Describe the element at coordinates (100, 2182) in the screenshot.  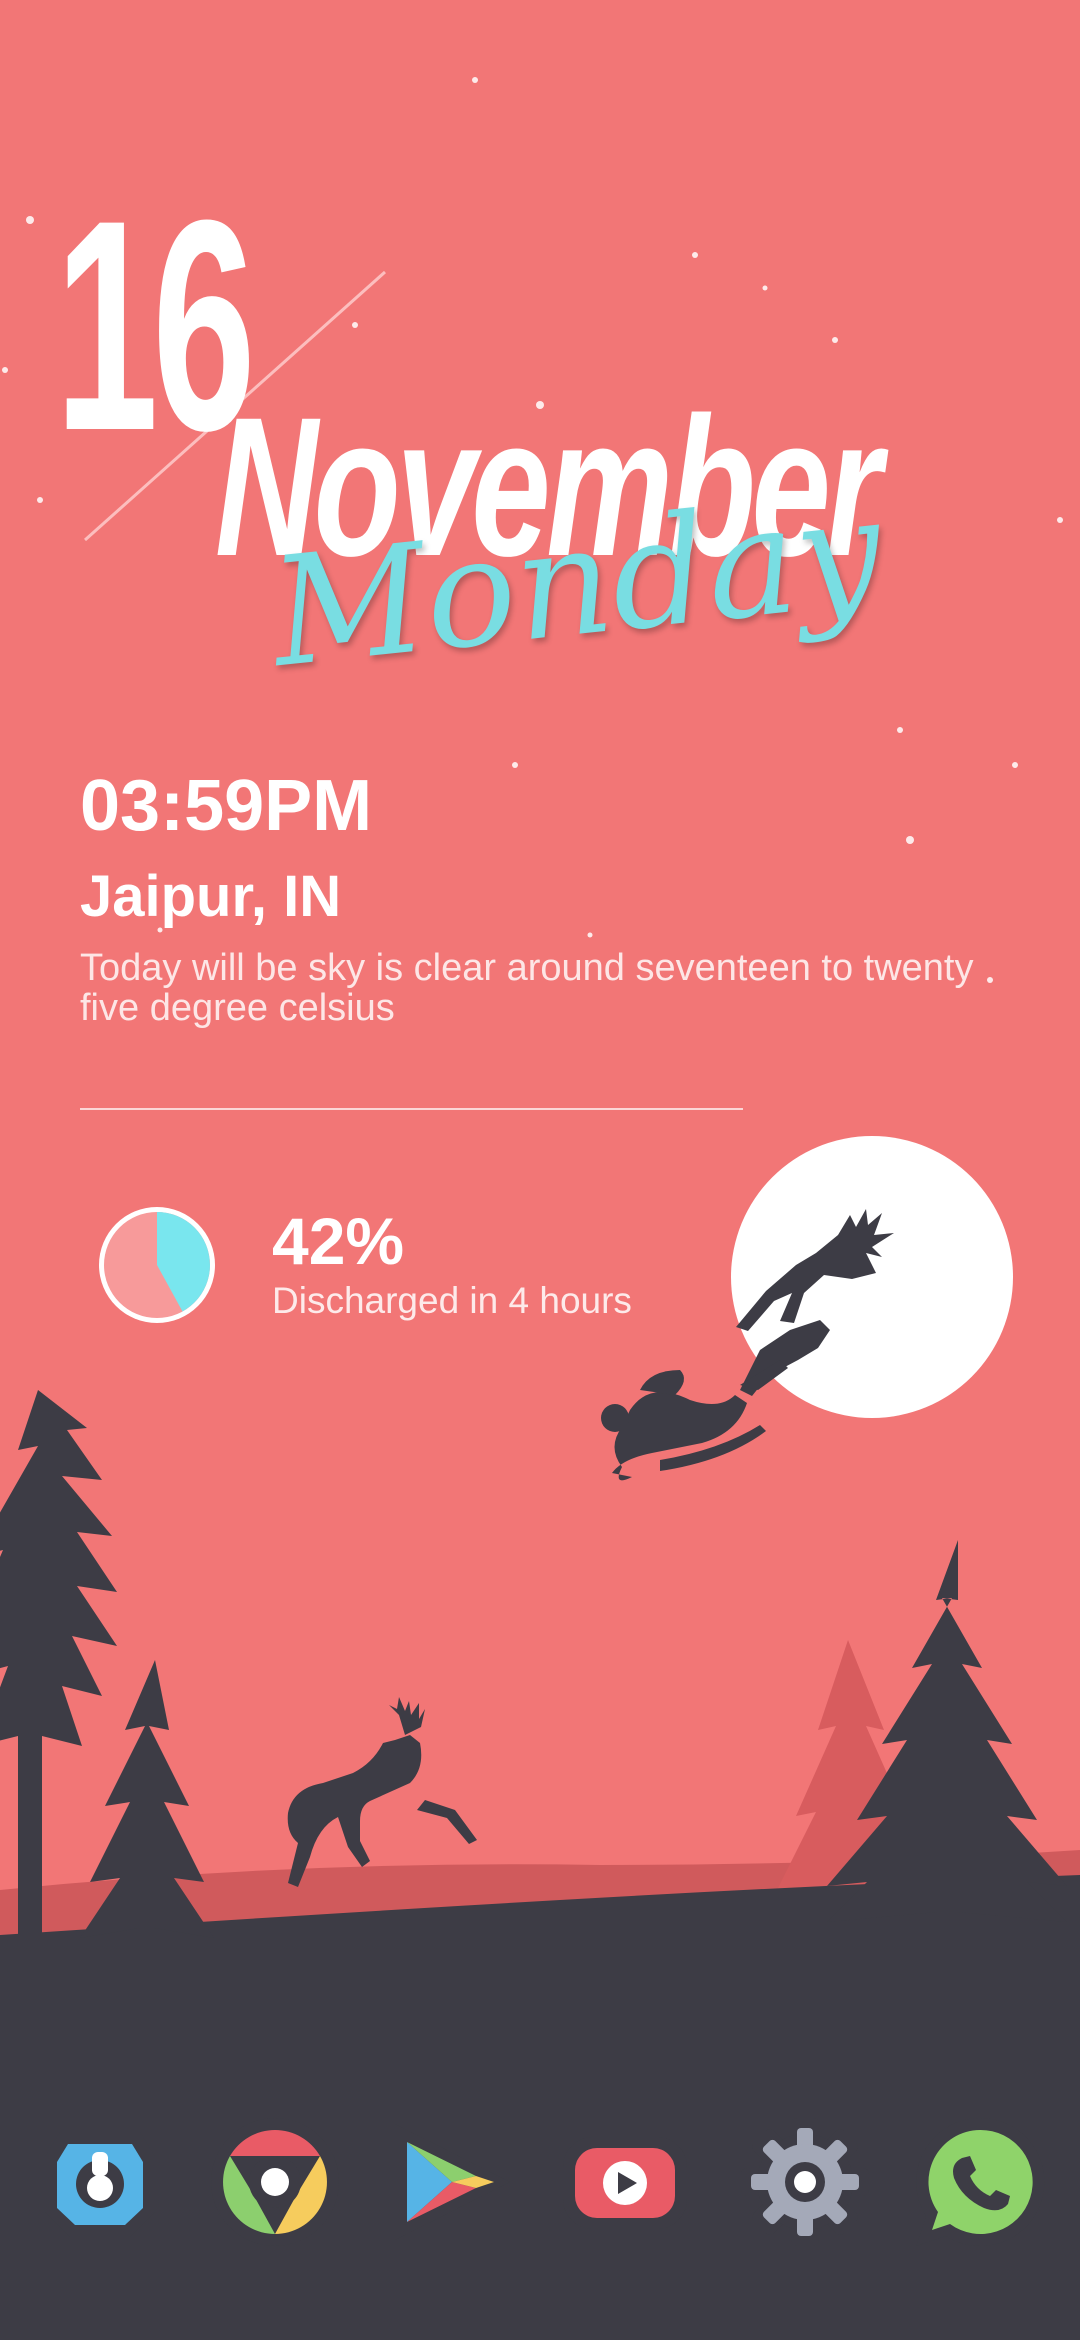
I see `launcher-icon` at that location.